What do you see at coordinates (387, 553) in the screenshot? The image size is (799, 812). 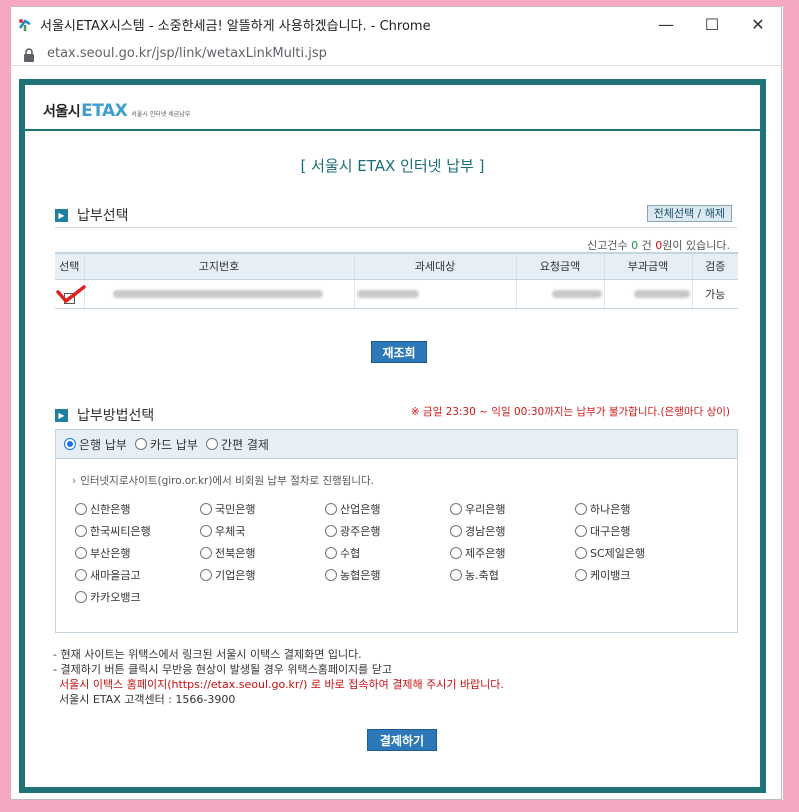 I see `bank-option: 수협` at bounding box center [387, 553].